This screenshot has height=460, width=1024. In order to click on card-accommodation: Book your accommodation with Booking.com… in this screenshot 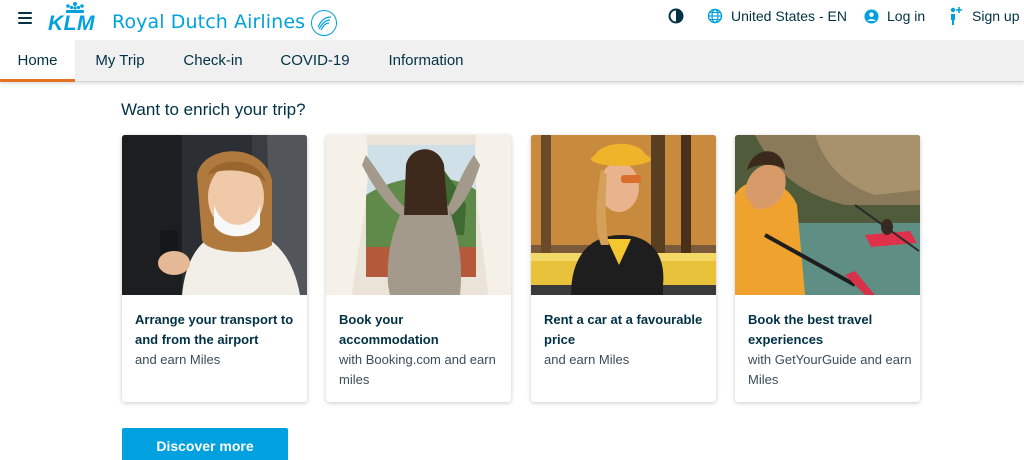, I will do `click(418, 268)`.